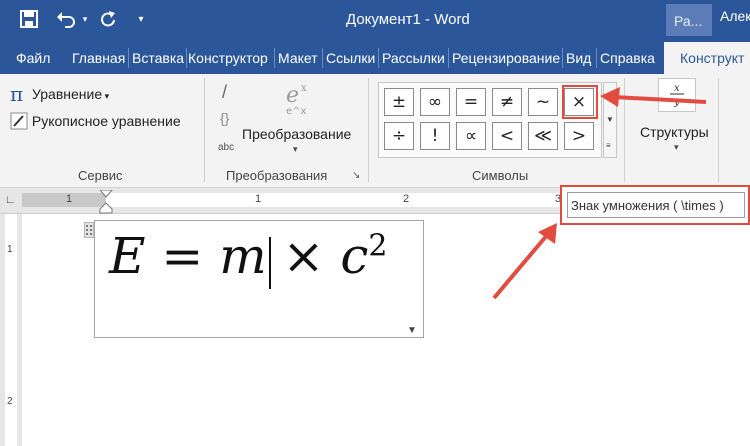 The width and height of the screenshot is (750, 446). What do you see at coordinates (543, 136) in the screenshot?
I see `symbol-much-less: ≪` at bounding box center [543, 136].